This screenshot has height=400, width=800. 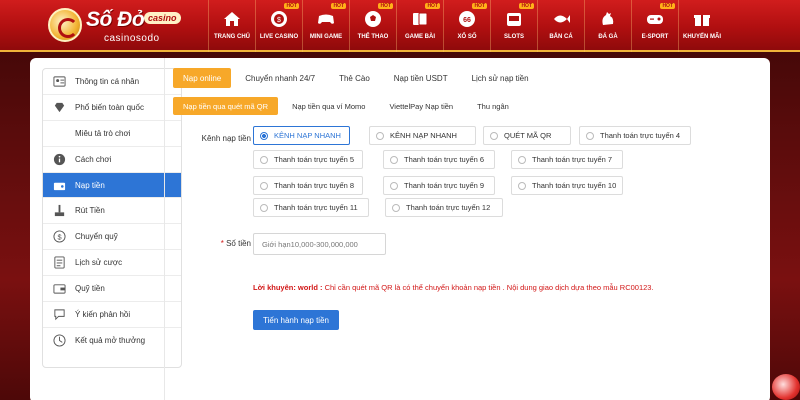 What do you see at coordinates (701, 37) in the screenshot?
I see `nav-item-label: Khuyến Mãi` at bounding box center [701, 37].